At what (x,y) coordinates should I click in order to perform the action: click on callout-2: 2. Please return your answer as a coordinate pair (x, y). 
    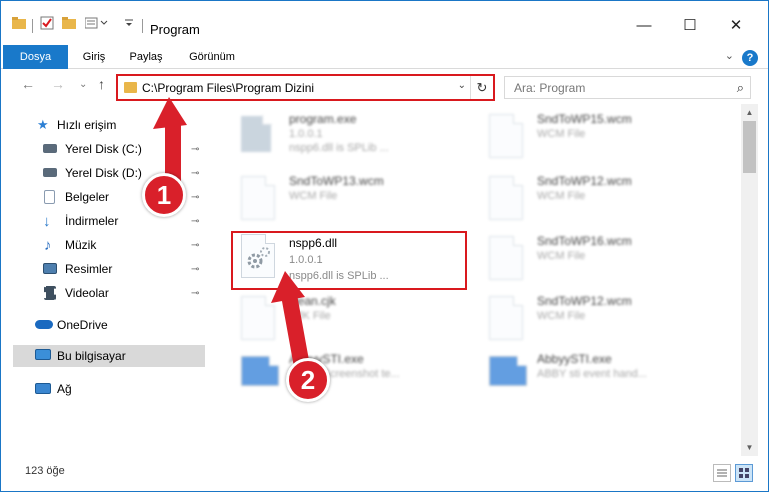
    Looking at the image, I should click on (308, 380).